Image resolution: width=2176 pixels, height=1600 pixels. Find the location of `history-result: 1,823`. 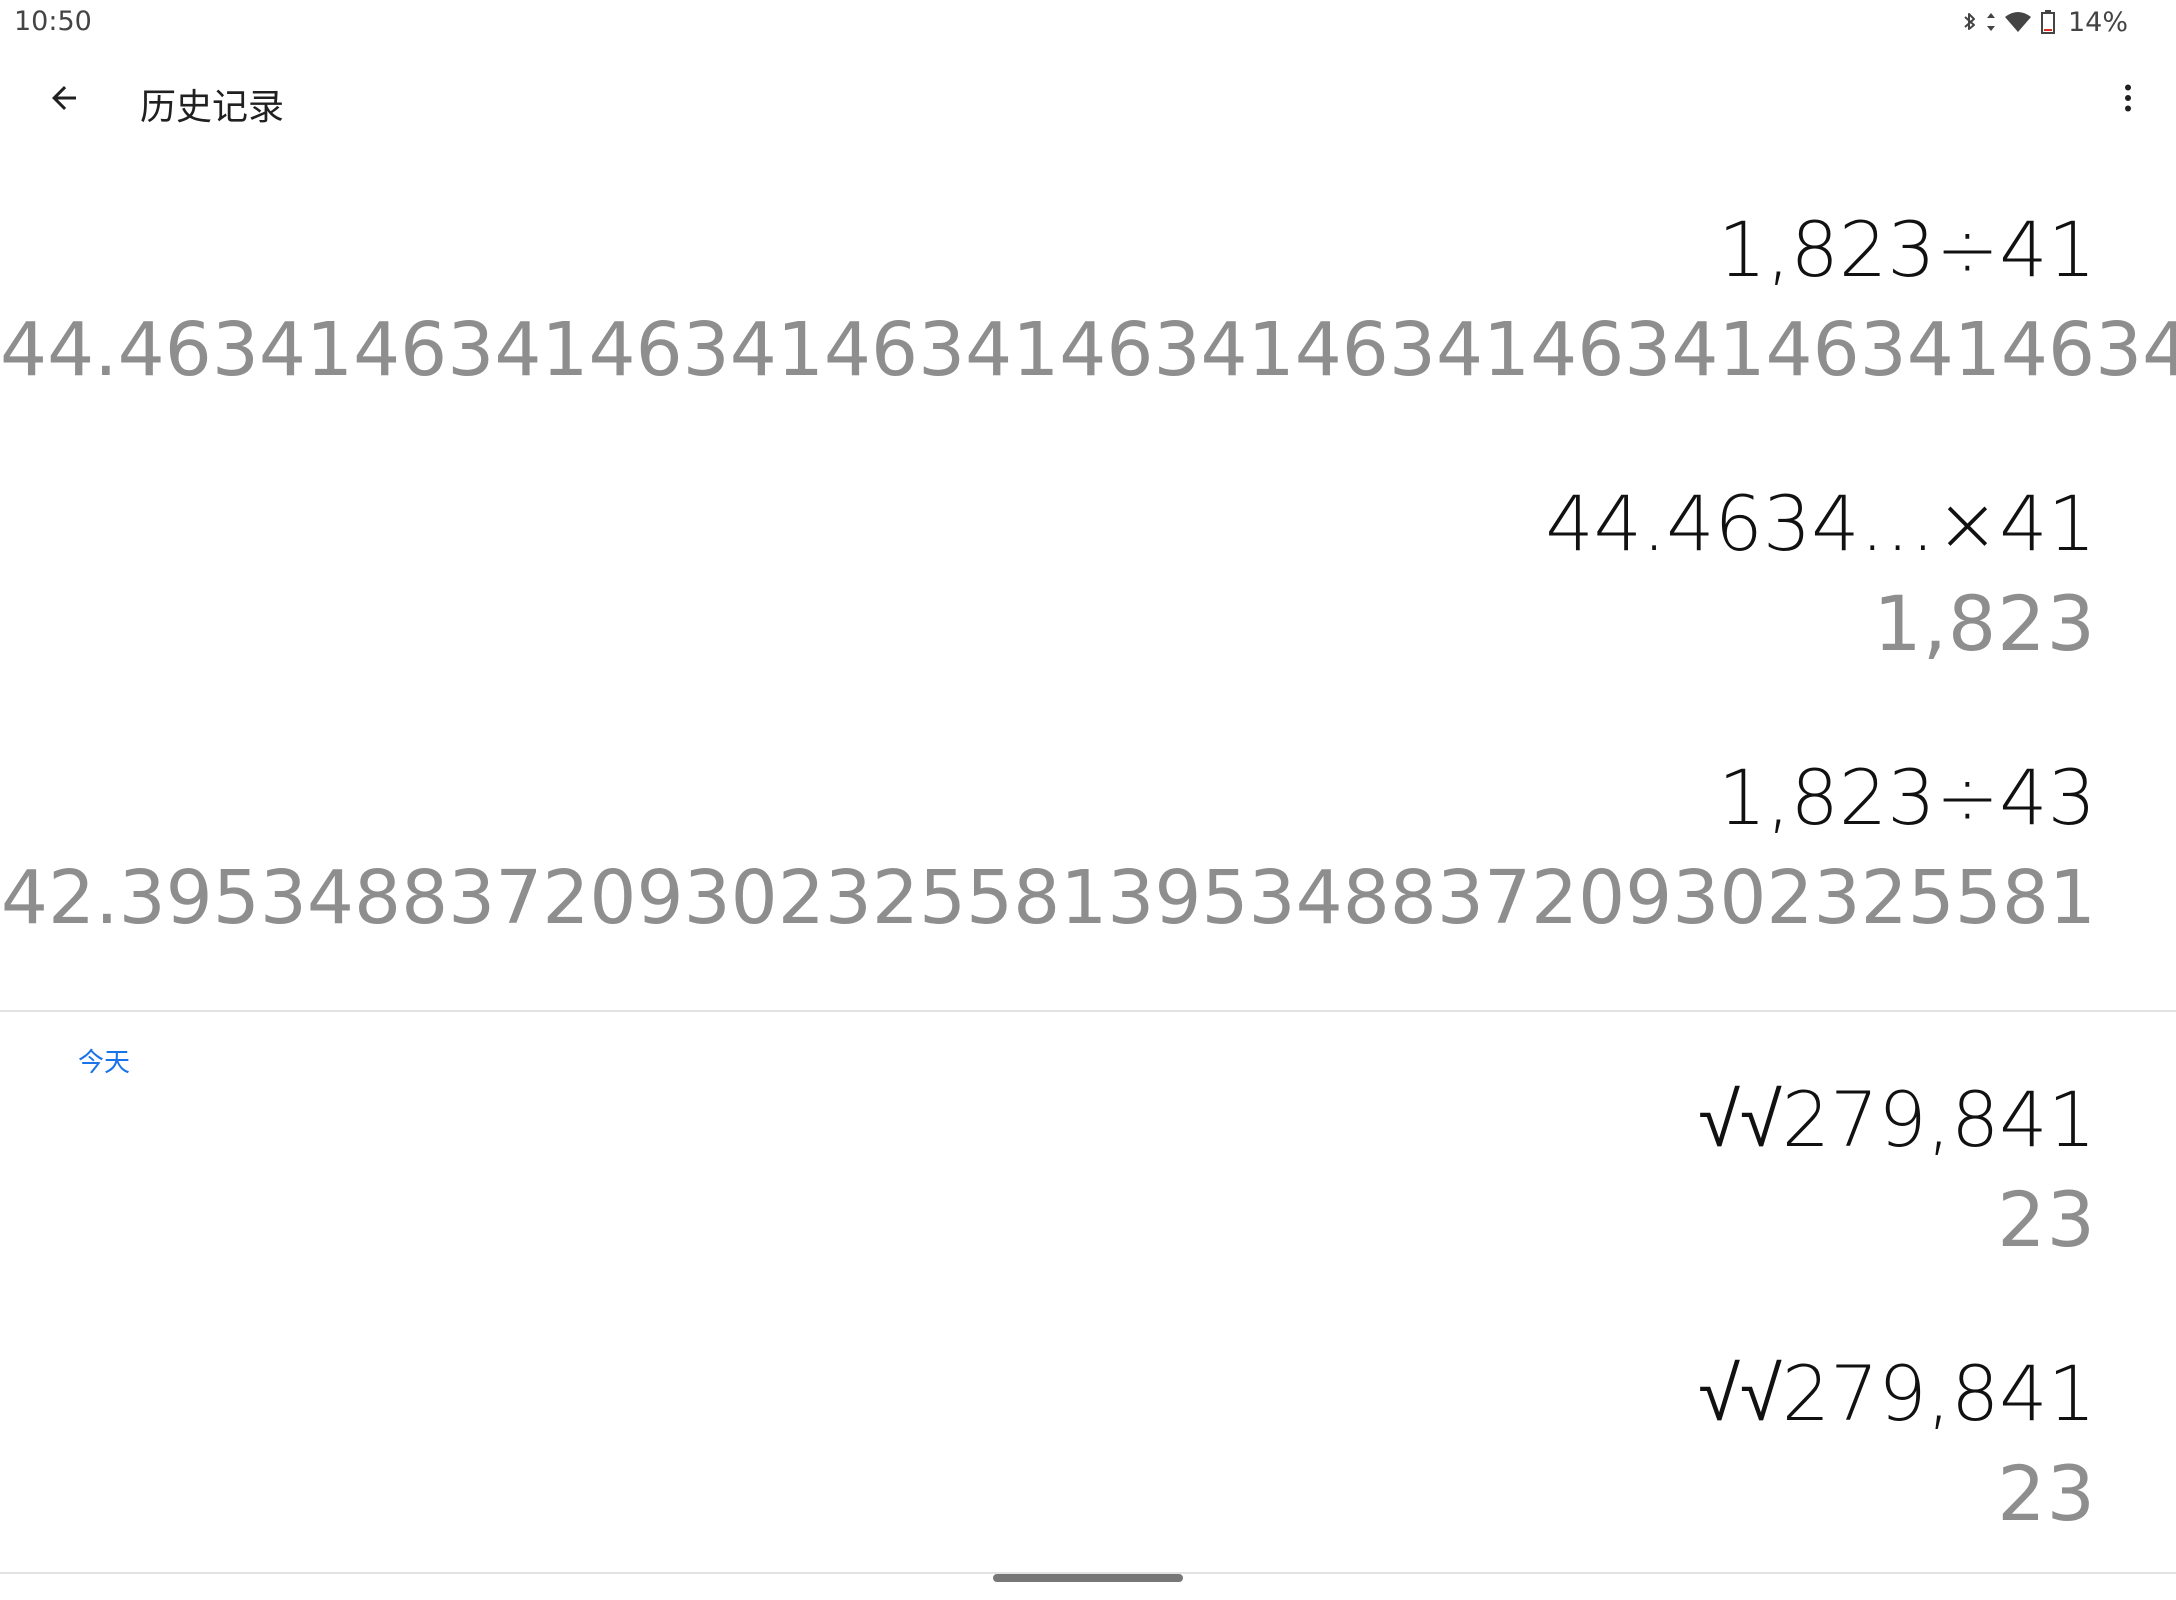

history-result: 1,823 is located at coordinates (1984, 623).